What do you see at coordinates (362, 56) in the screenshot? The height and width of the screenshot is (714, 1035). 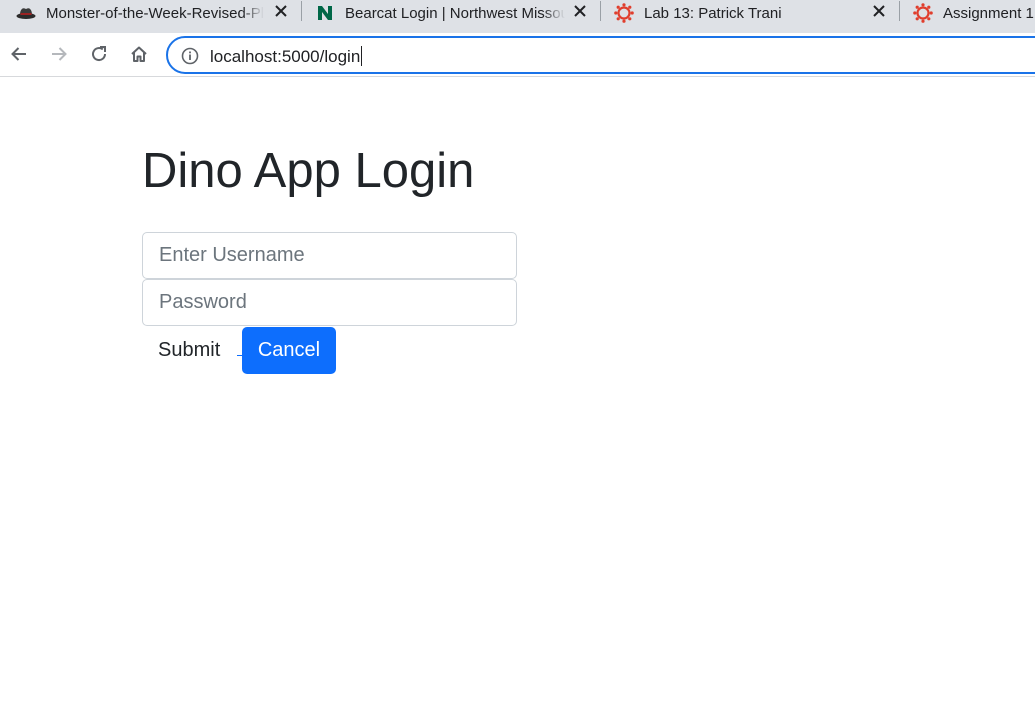 I see `text-caret` at bounding box center [362, 56].